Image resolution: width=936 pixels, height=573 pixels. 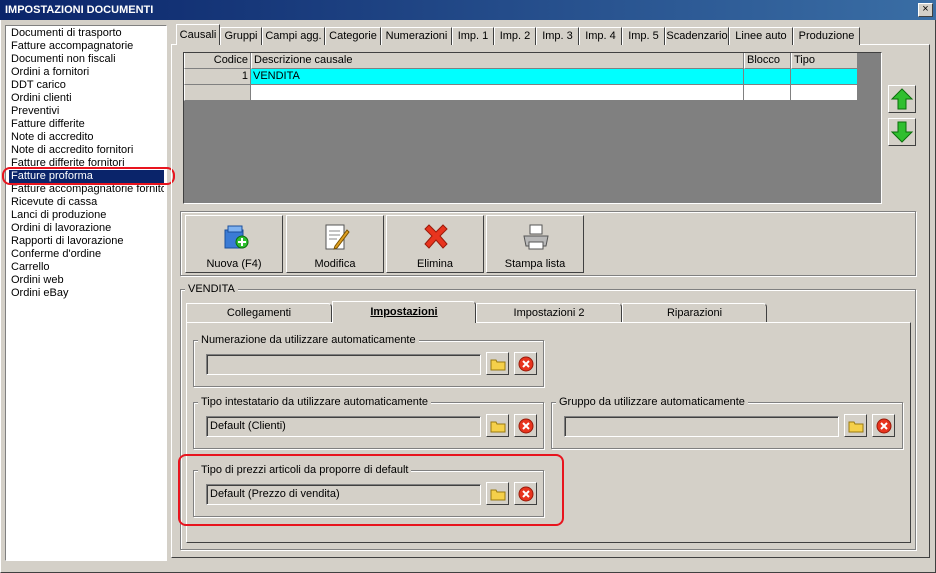 What do you see at coordinates (86, 215) in the screenshot?
I see `list-item: Lanci di produzione` at bounding box center [86, 215].